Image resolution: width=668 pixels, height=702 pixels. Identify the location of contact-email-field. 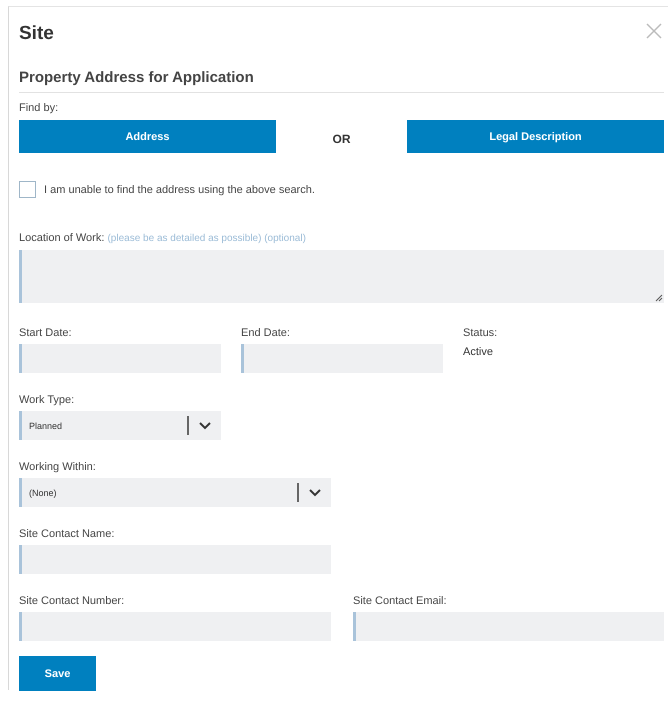
(508, 626).